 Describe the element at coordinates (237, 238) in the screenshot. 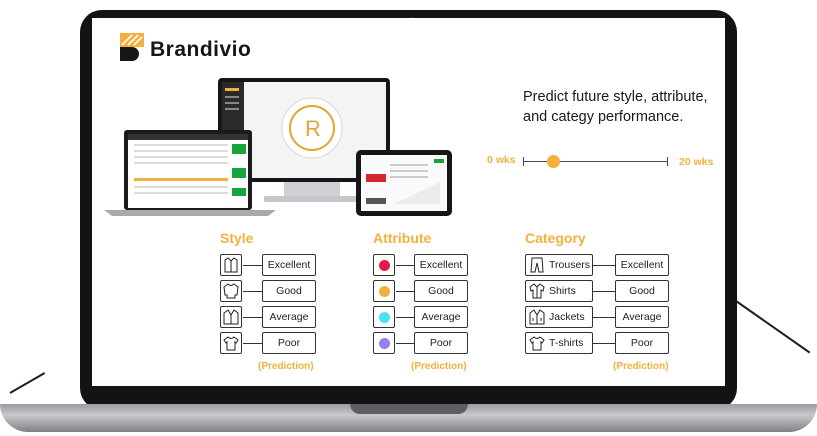

I see `style-group-title: Style` at that location.